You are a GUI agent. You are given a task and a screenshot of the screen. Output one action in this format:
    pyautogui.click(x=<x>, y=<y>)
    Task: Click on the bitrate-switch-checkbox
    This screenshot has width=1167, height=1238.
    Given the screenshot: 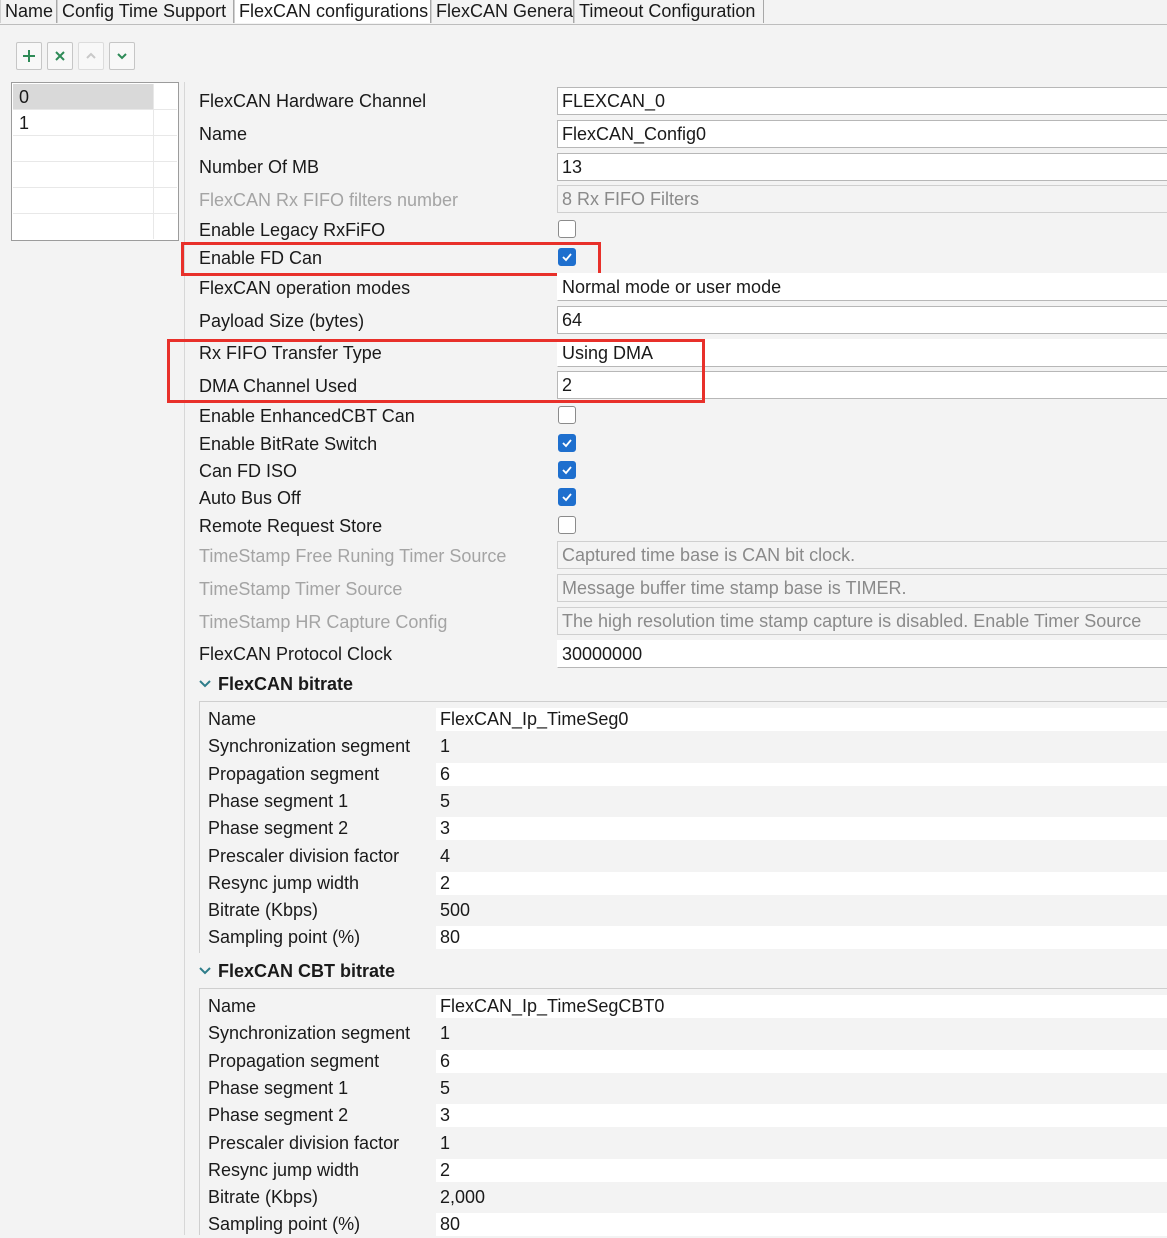 What is the action you would take?
    pyautogui.click(x=567, y=443)
    